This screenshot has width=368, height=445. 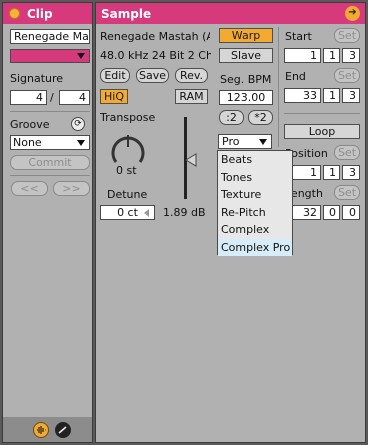 What do you see at coordinates (331, 212) in the screenshot?
I see `length-beat: 0` at bounding box center [331, 212].